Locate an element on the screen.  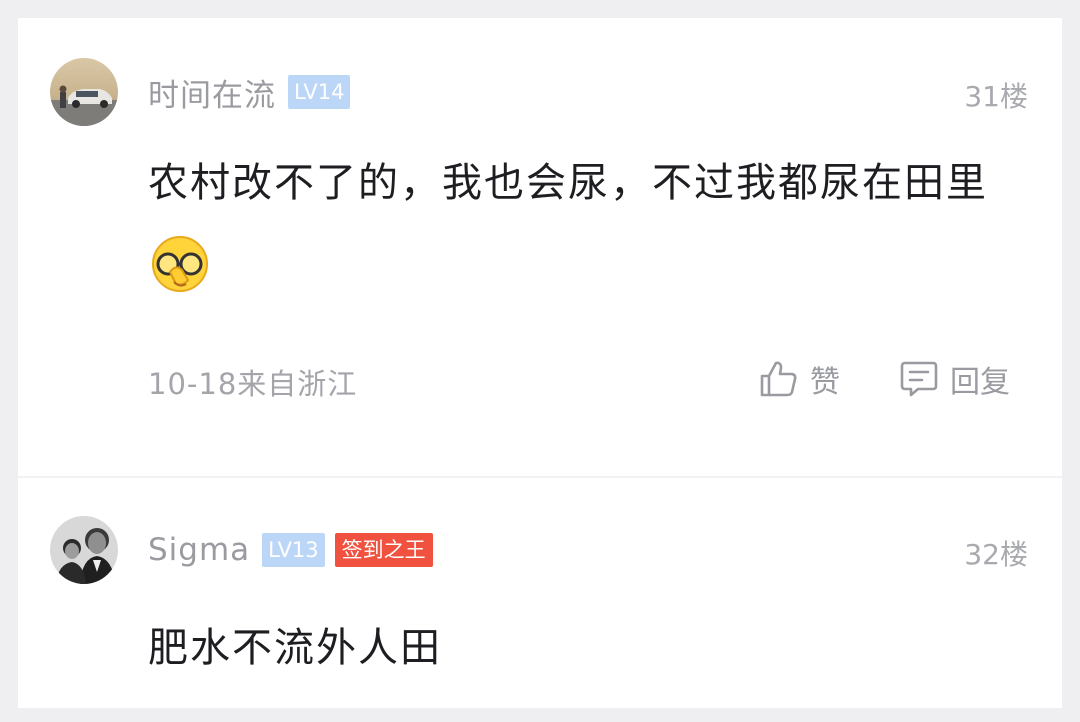
comment-text: 肥水不流外人田 is located at coordinates (583, 648).